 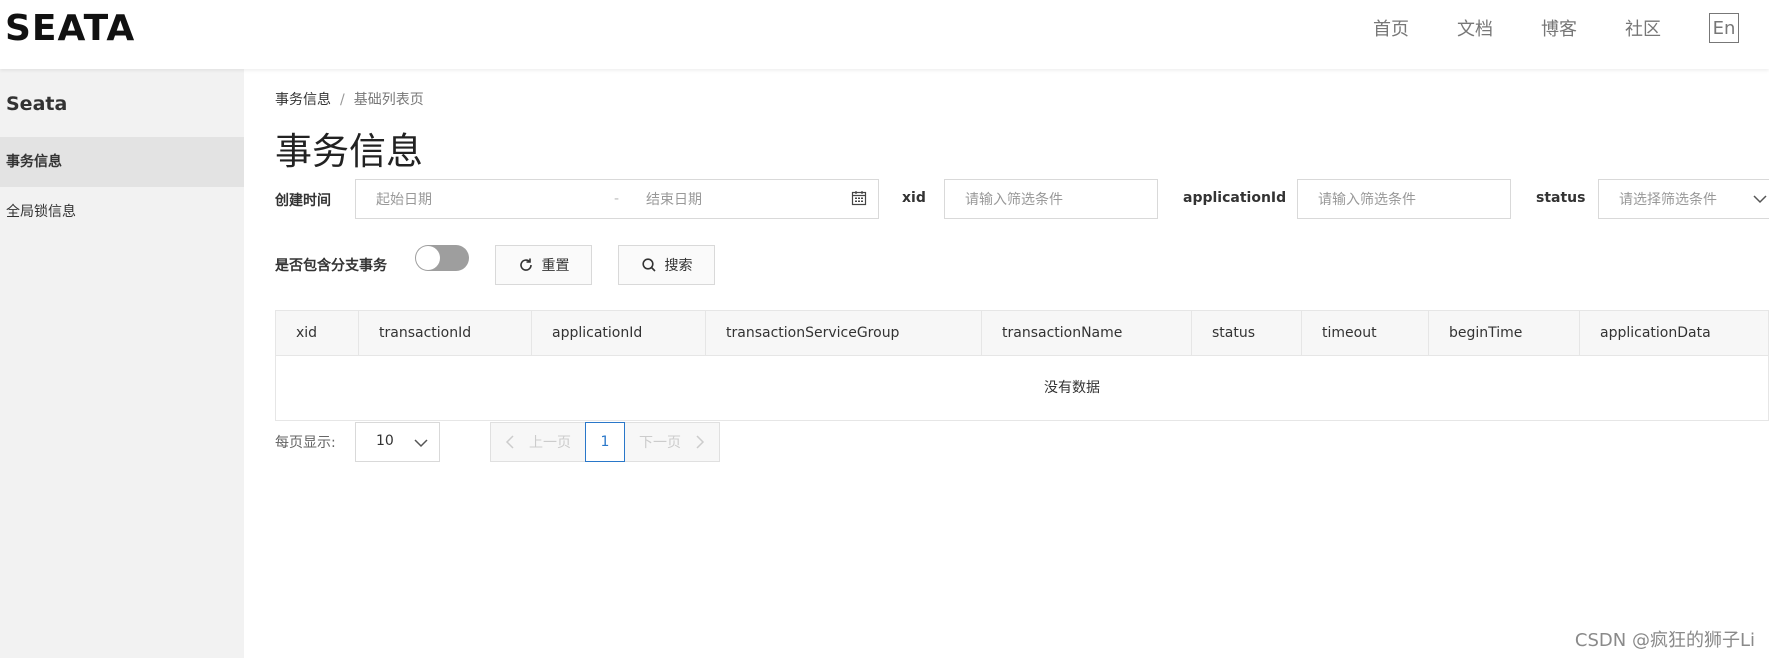 What do you see at coordinates (122, 212) in the screenshot?
I see `sidebar-item-global-lock-info: 全局锁信息` at bounding box center [122, 212].